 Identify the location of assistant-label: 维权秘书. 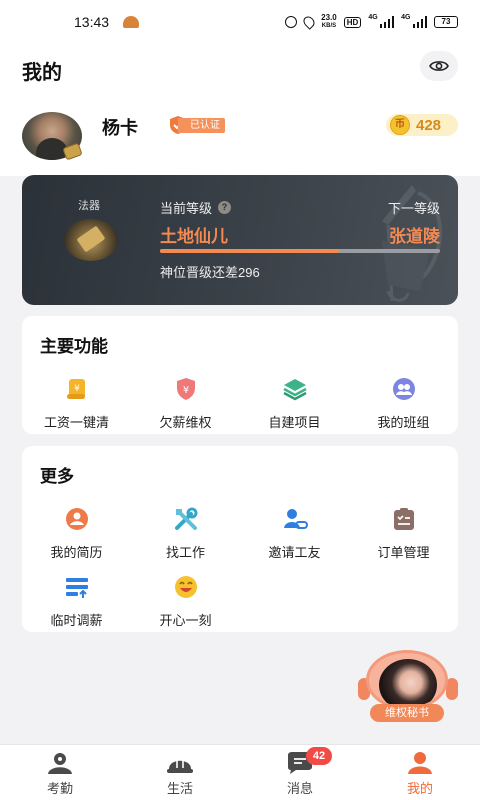
(407, 713).